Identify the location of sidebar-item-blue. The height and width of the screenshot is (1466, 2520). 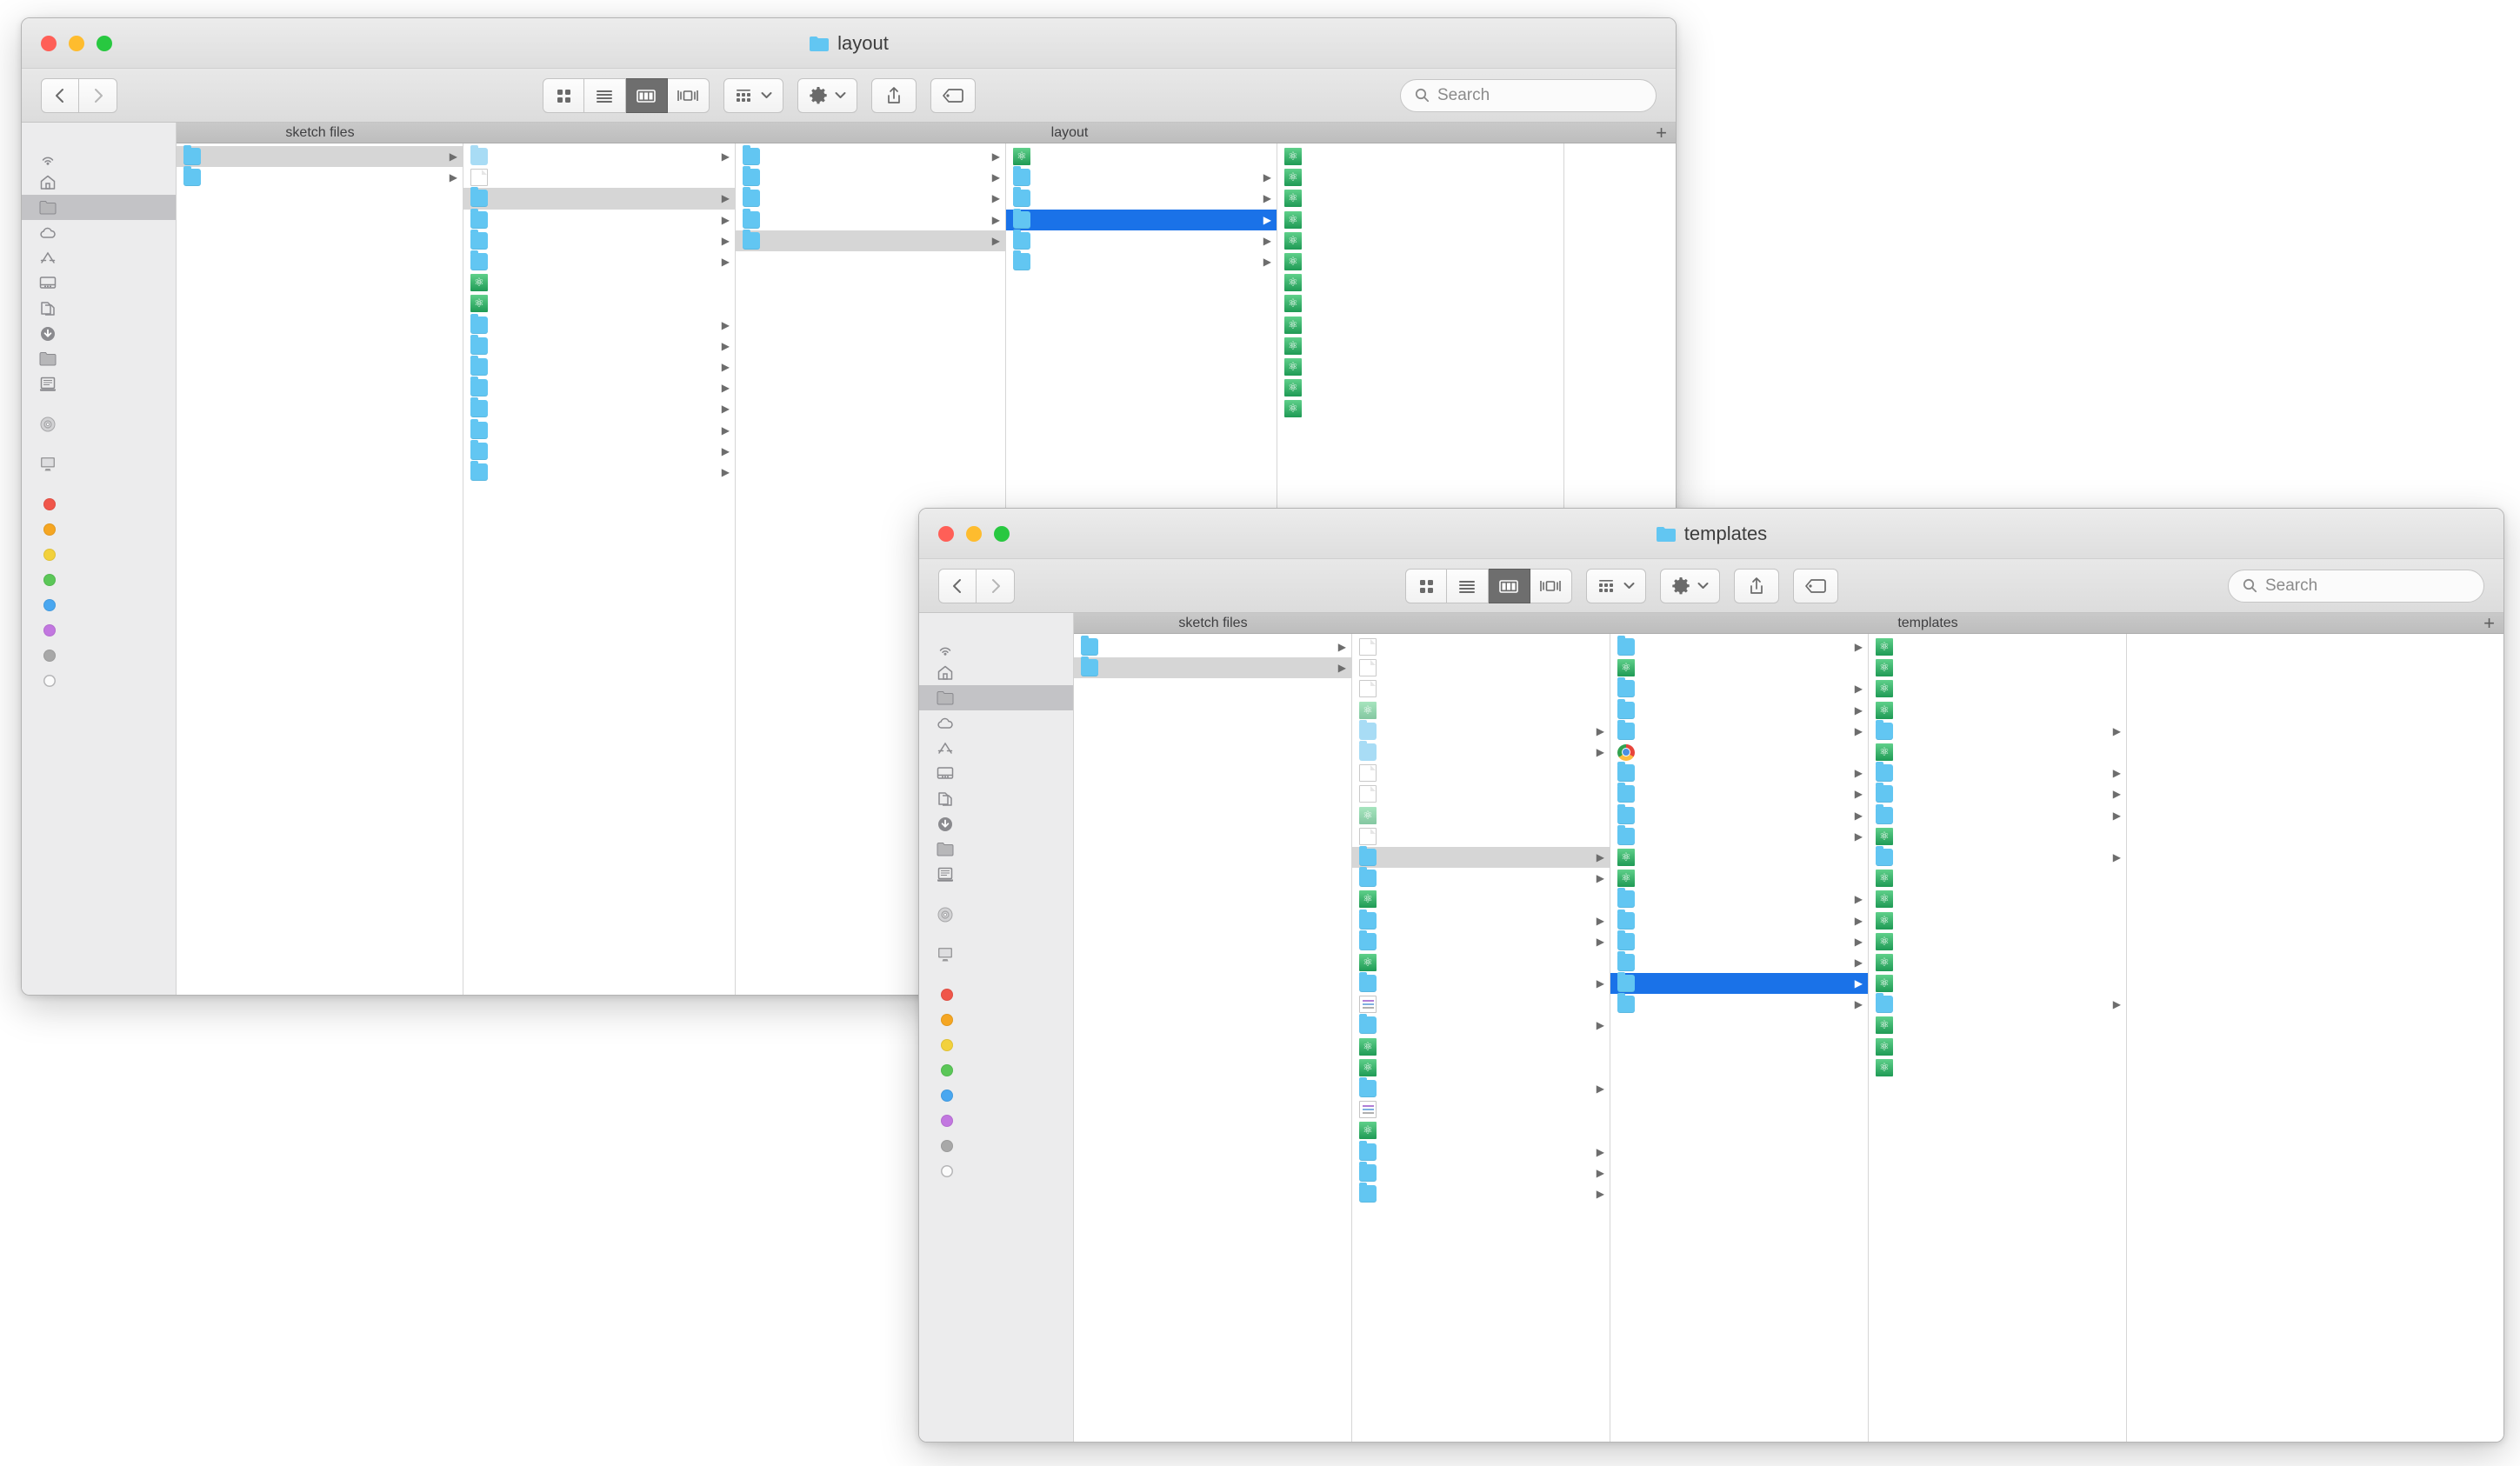
(996, 1095).